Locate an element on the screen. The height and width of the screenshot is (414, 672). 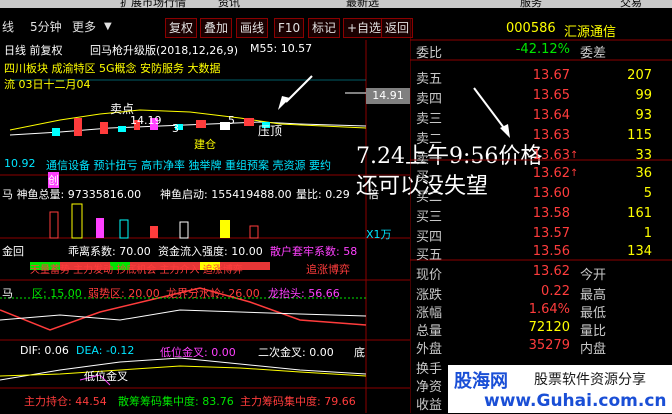
draw-line-button: 画线 is located at coordinates (252, 28).